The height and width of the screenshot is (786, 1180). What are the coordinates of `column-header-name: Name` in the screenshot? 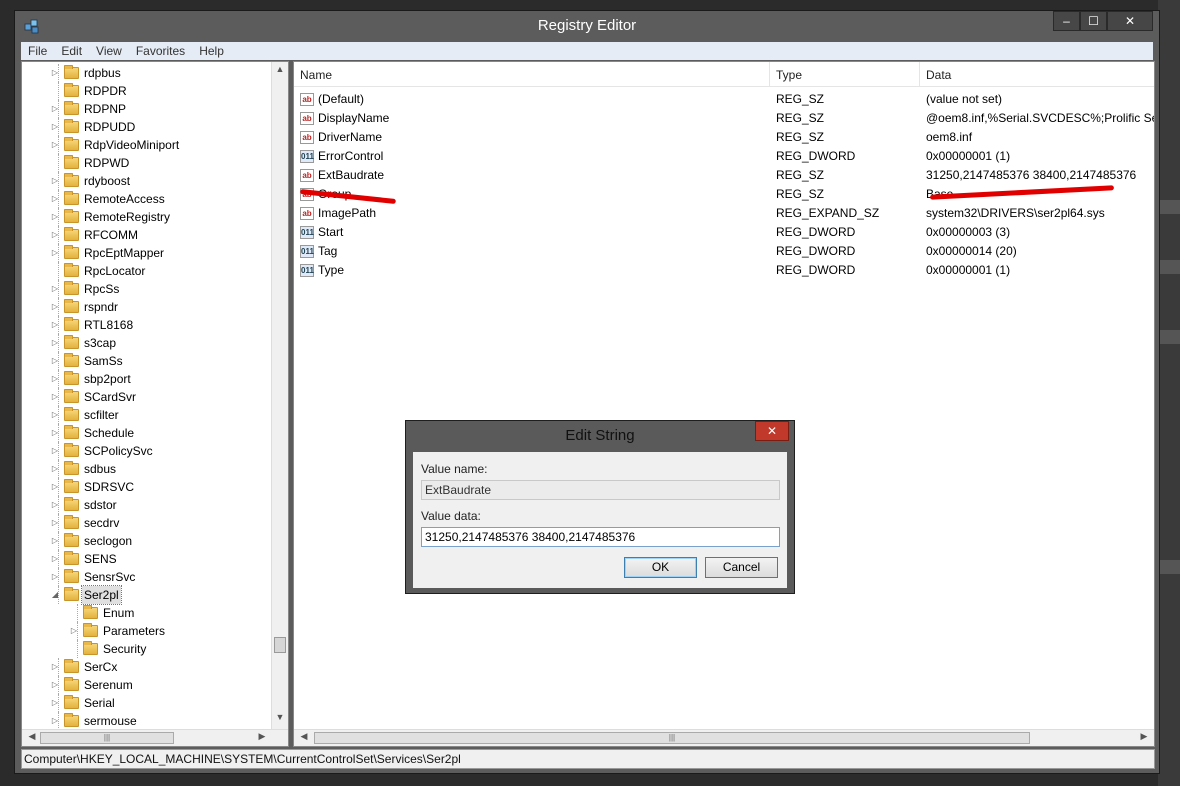 It's located at (532, 74).